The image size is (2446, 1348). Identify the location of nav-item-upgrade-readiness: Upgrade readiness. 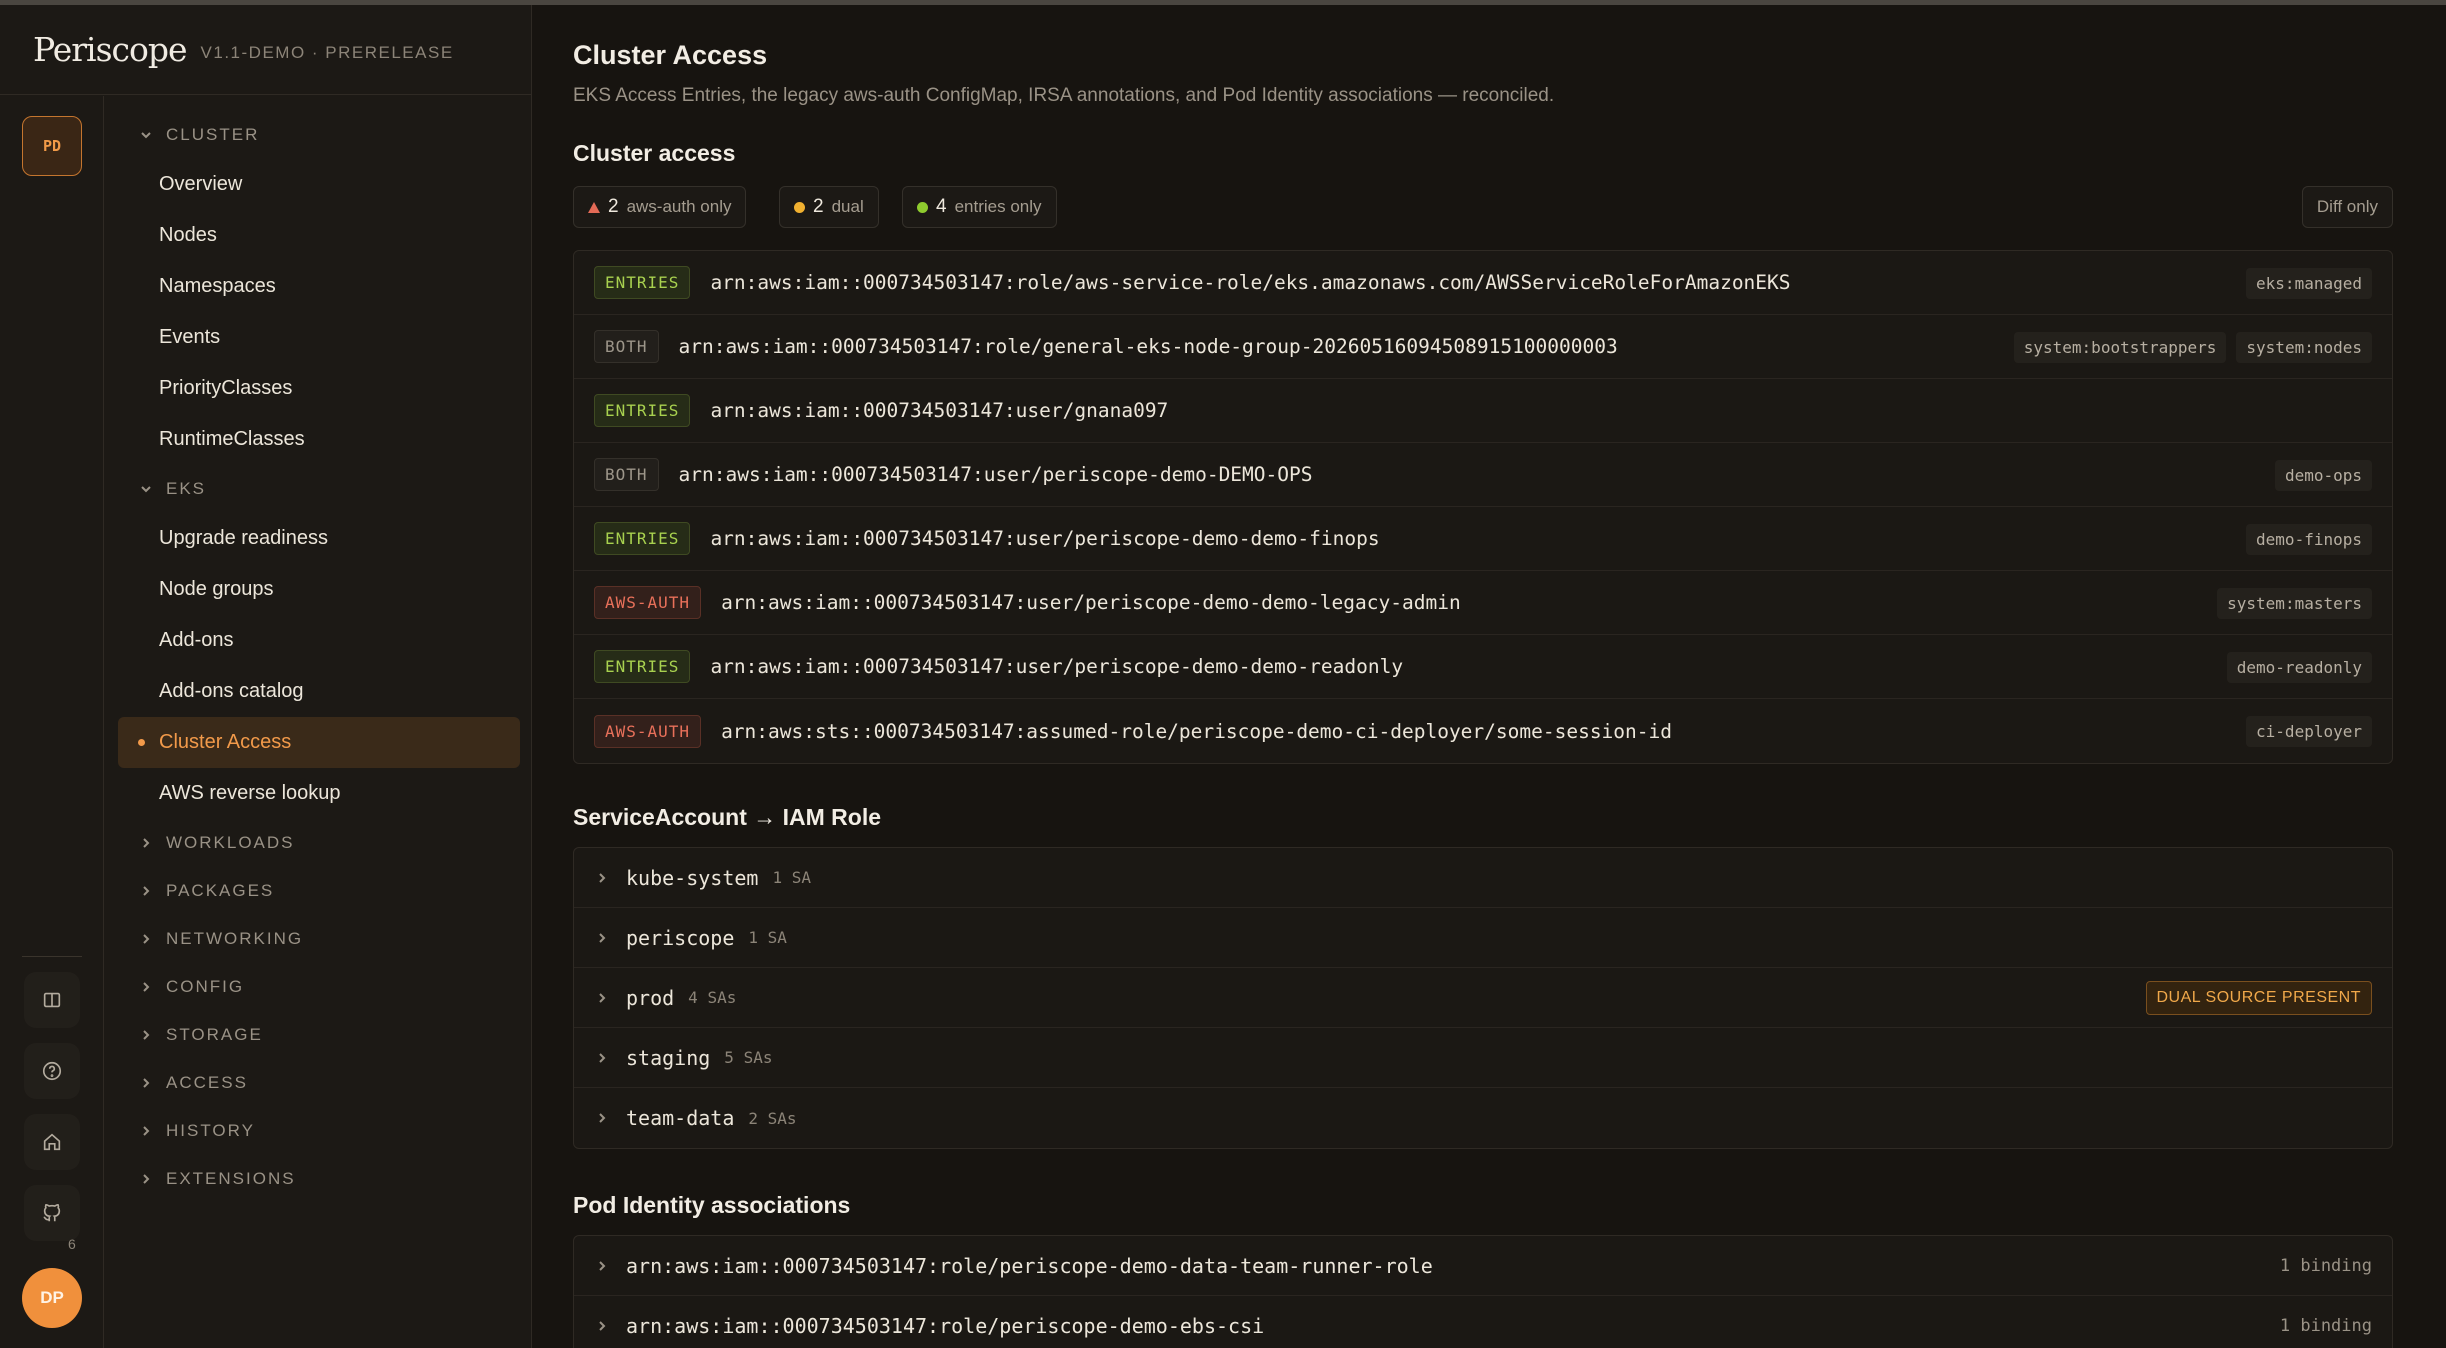
(319, 538).